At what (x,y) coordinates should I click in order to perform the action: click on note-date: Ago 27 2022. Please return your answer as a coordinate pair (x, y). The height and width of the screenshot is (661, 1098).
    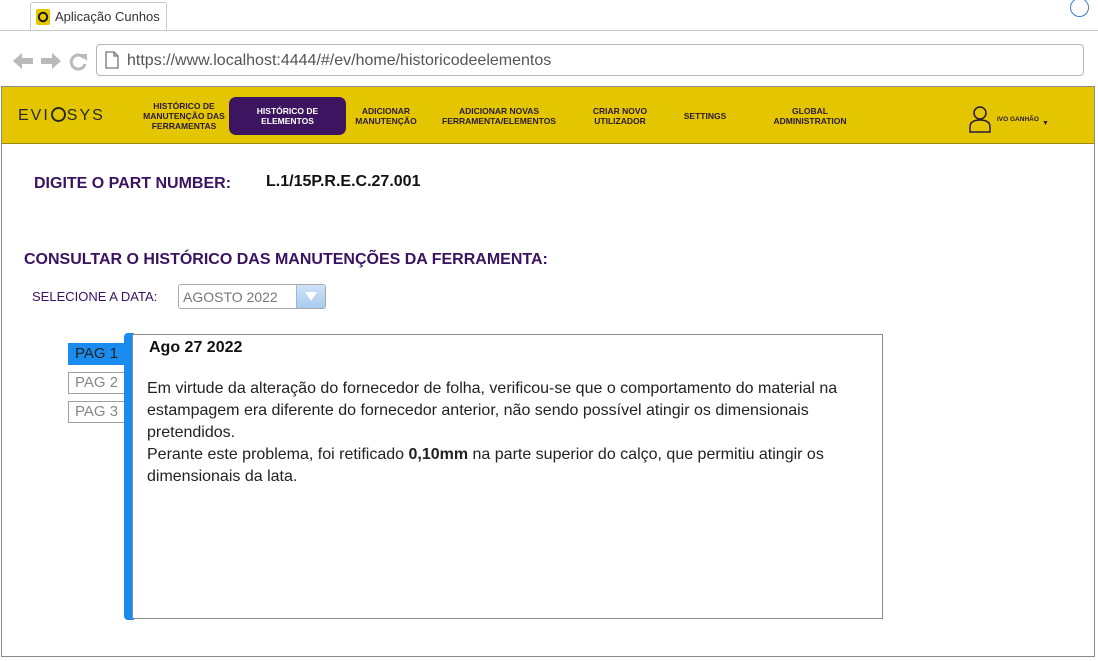
    Looking at the image, I should click on (196, 347).